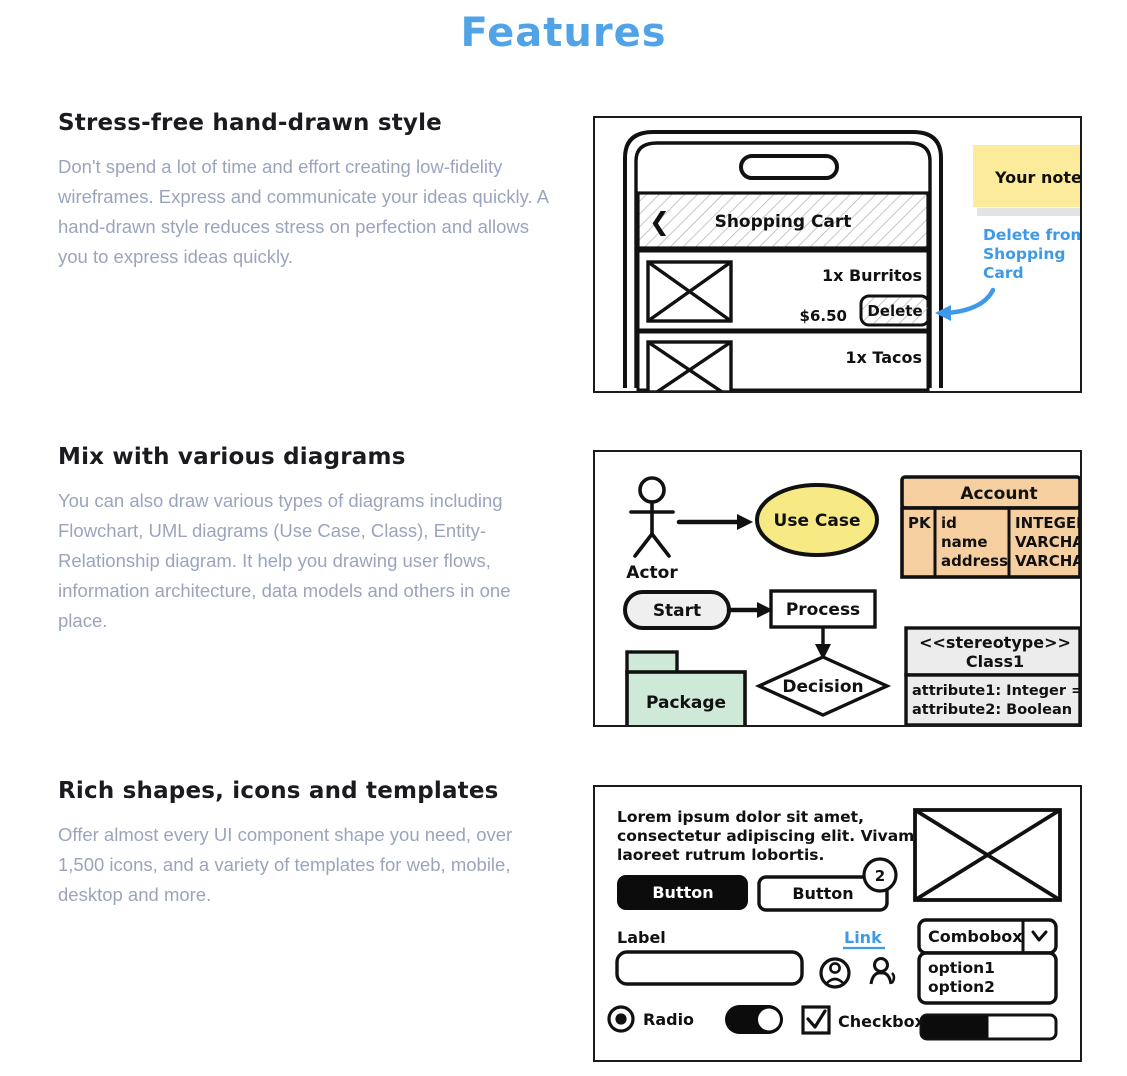  What do you see at coordinates (964, 542) in the screenshot?
I see `svg-text: name` at bounding box center [964, 542].